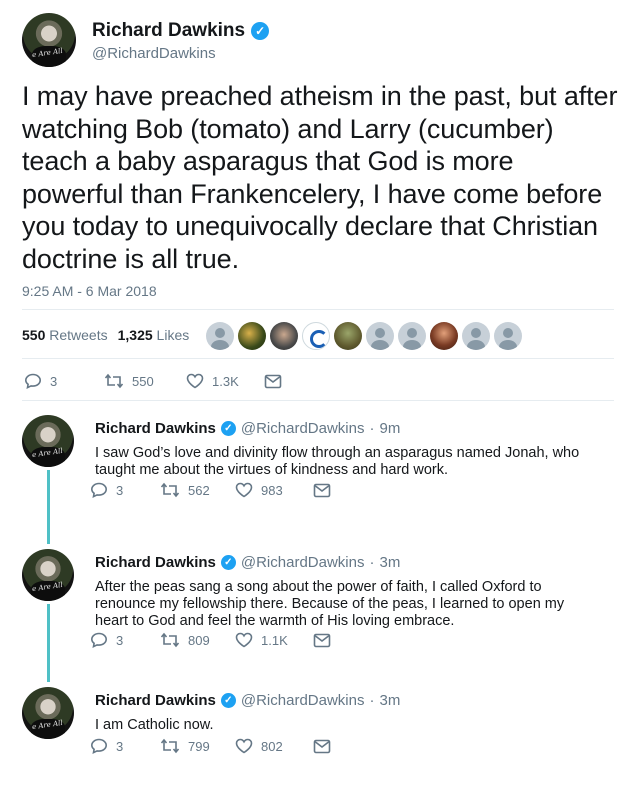 This screenshot has height=788, width=636. What do you see at coordinates (197, 490) in the screenshot?
I see `retweet-button: 562` at bounding box center [197, 490].